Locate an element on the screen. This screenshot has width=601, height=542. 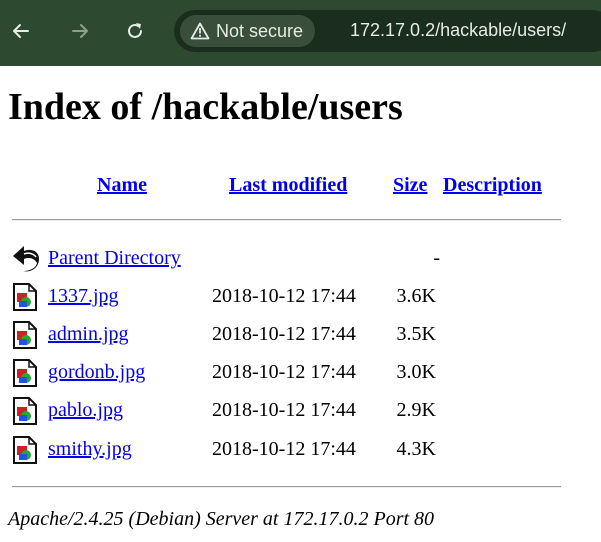
forward-button is located at coordinates (80, 31).